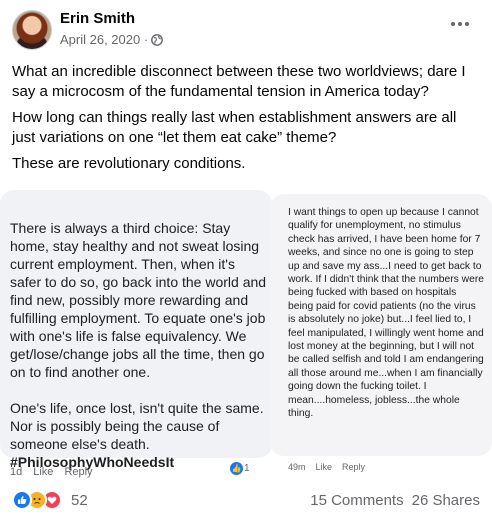 The height and width of the screenshot is (517, 492). What do you see at coordinates (446, 500) in the screenshot?
I see `shares-count: 26 Shares` at bounding box center [446, 500].